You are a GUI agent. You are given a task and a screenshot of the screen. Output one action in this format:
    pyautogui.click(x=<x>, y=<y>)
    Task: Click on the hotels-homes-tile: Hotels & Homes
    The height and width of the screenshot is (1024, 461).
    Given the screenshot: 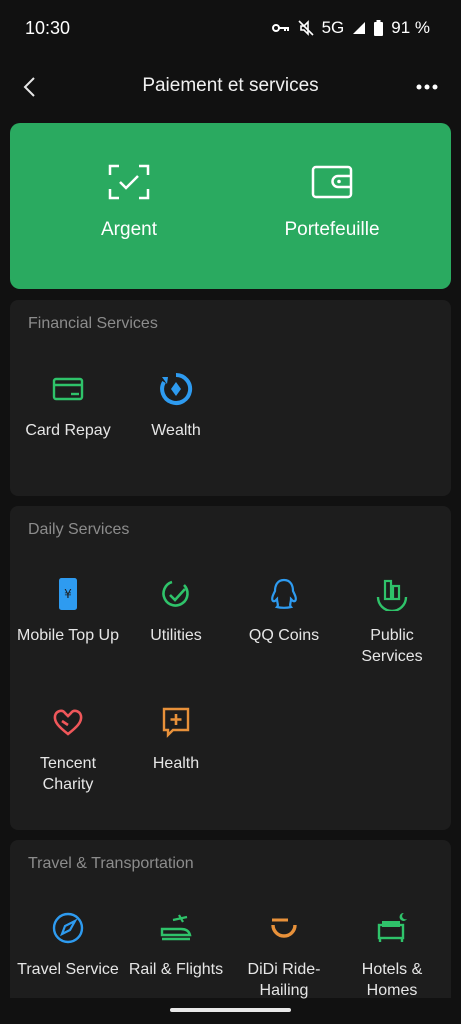 What is the action you would take?
    pyautogui.click(x=392, y=961)
    